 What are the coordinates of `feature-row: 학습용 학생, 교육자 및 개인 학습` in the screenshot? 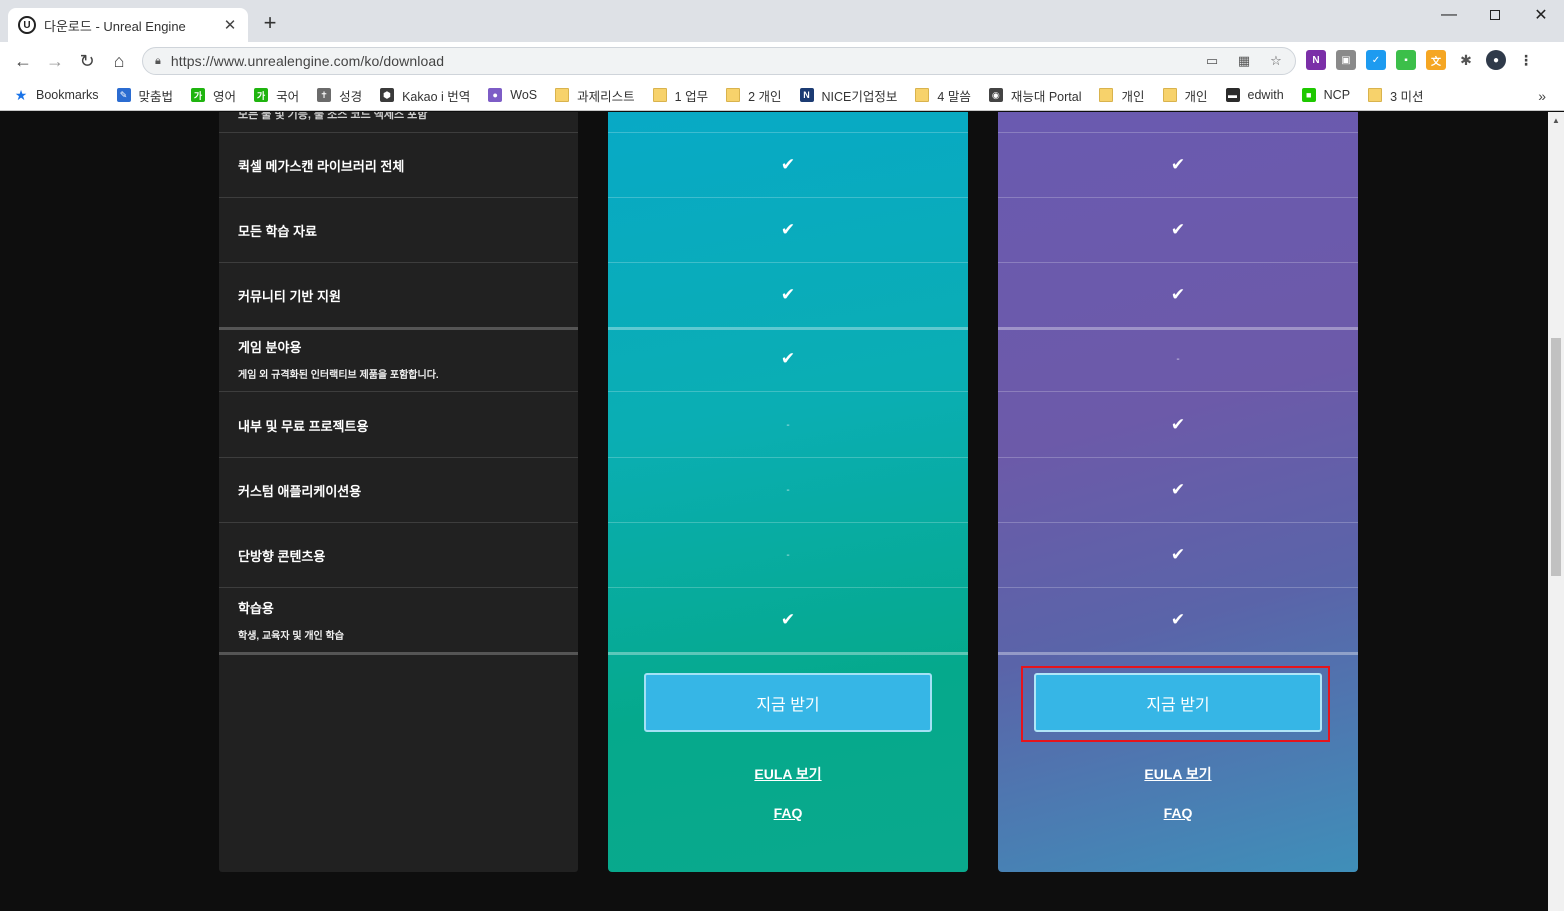 It's located at (398, 620).